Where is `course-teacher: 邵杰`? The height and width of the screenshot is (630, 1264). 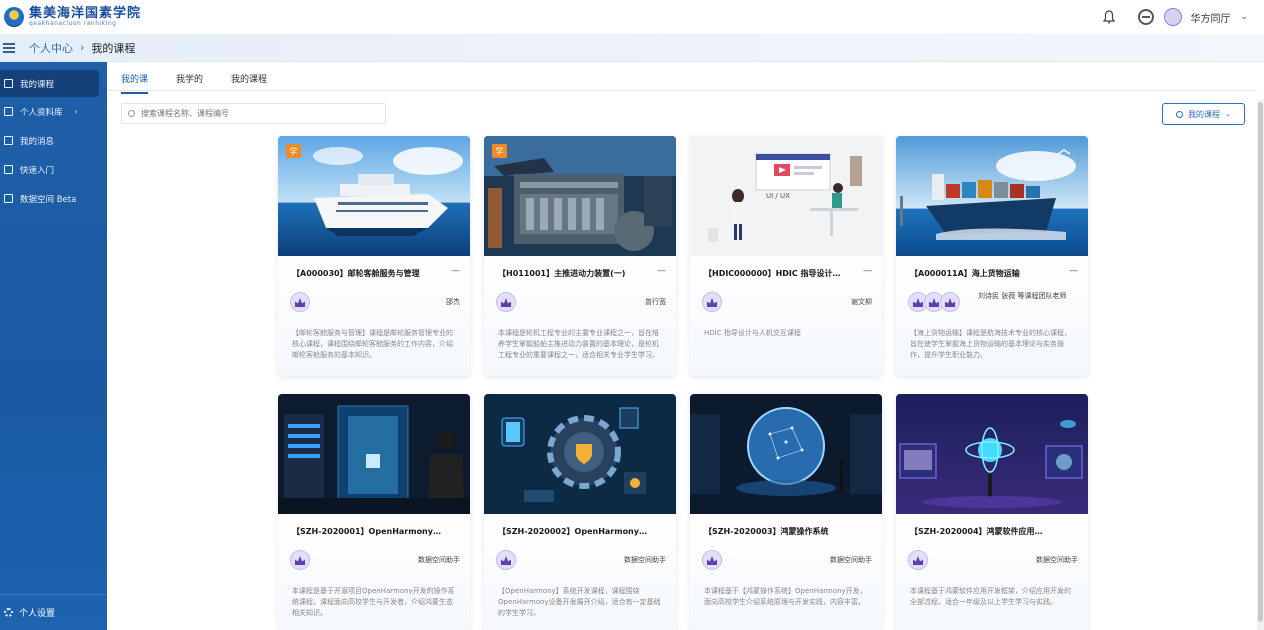
course-teacher: 邵杰 is located at coordinates (453, 302).